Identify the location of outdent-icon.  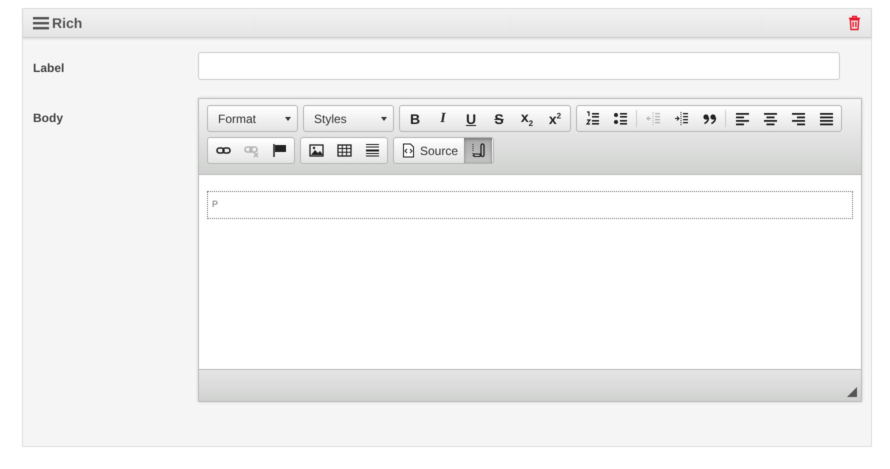
(653, 118).